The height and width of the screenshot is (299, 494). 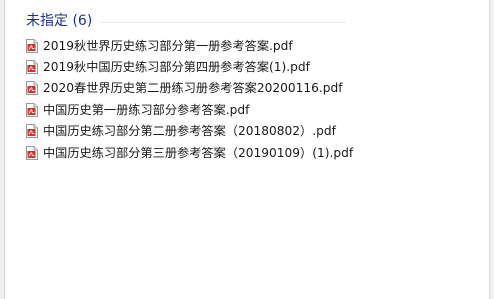 I want to click on file-name: 中国历史练习部分第三册参考答案（20190109）(1).pdf, so click(x=198, y=152).